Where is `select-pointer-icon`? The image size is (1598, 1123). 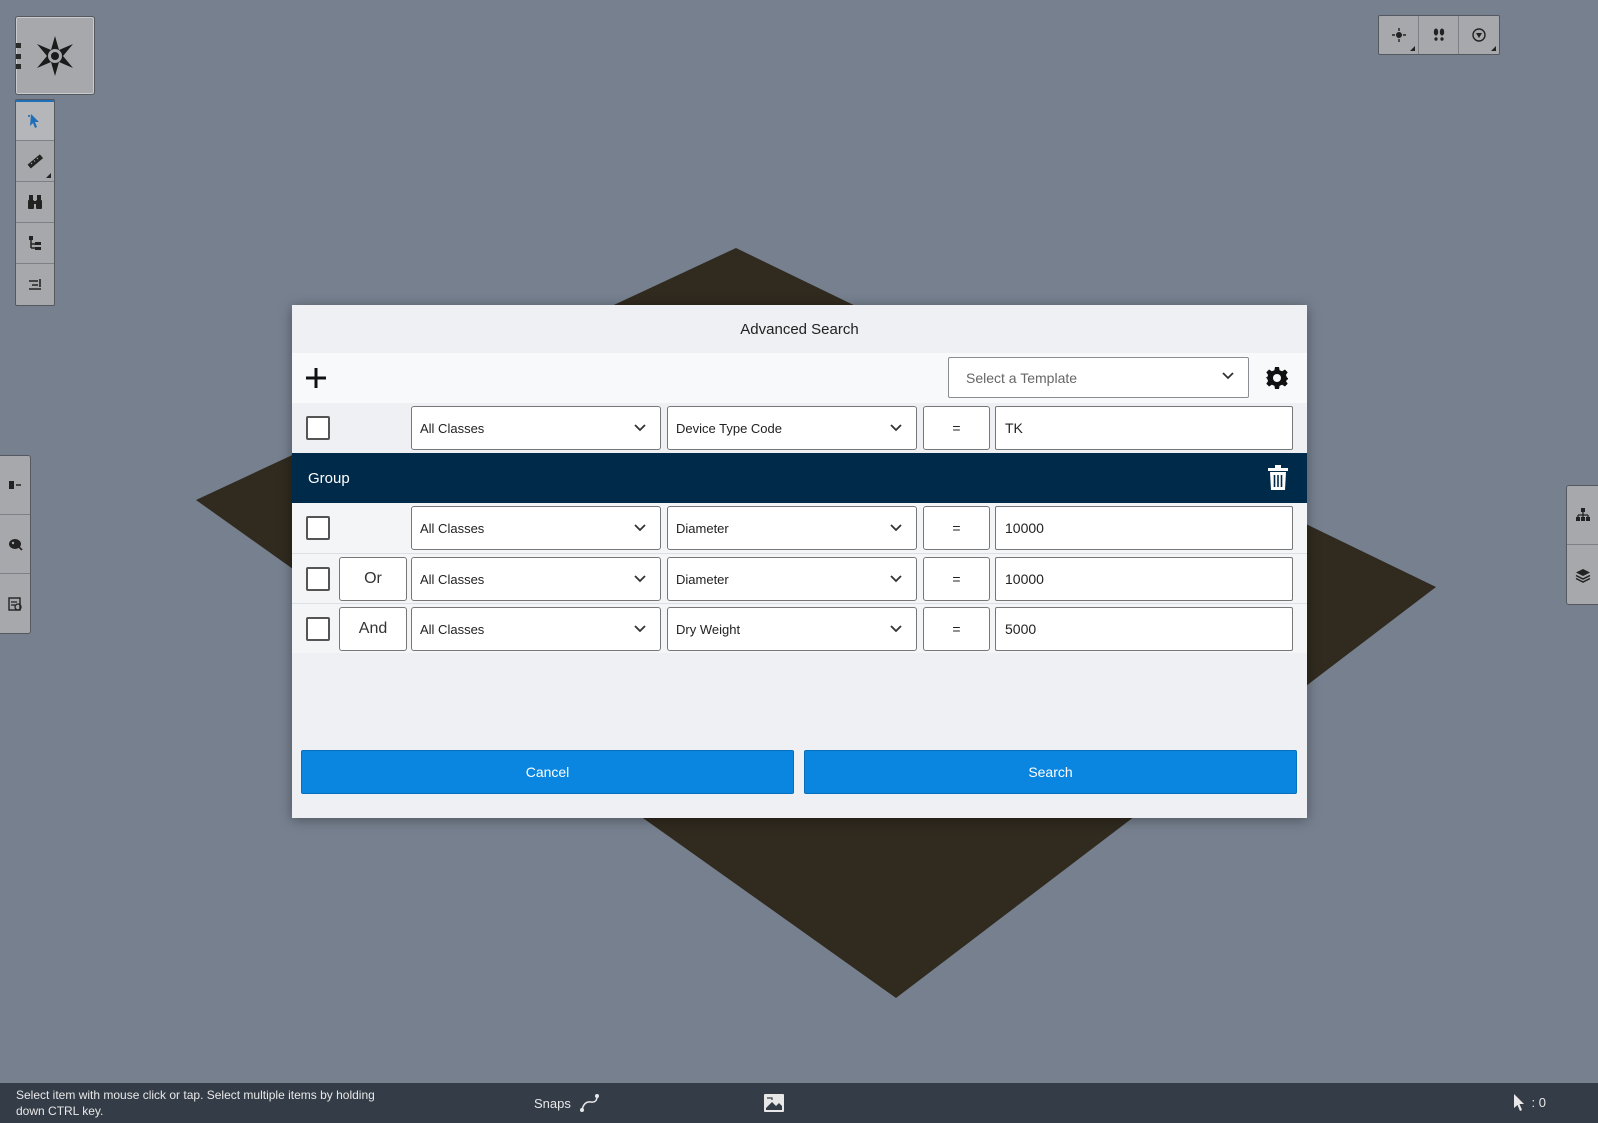
select-pointer-icon is located at coordinates (33, 121).